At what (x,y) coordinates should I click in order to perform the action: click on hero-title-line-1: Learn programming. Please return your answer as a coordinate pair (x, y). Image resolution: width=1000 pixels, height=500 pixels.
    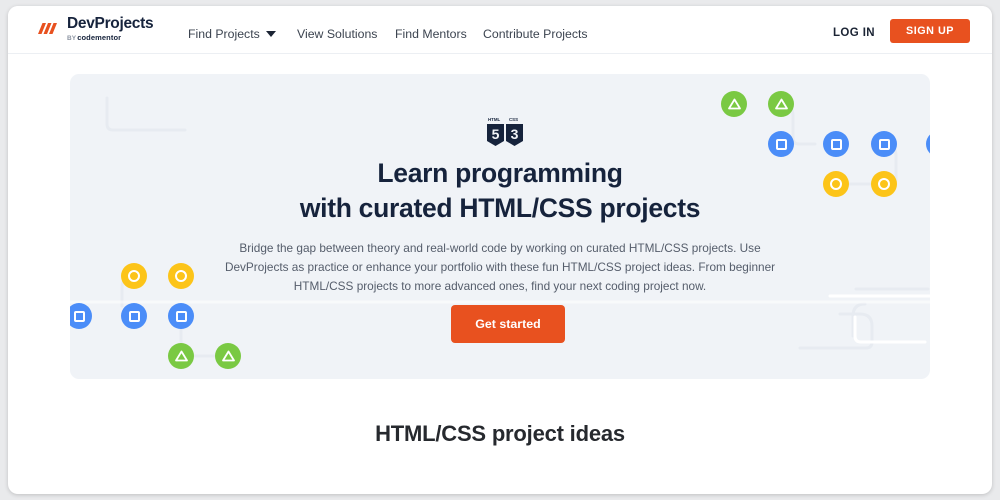
    Looking at the image, I should click on (500, 173).